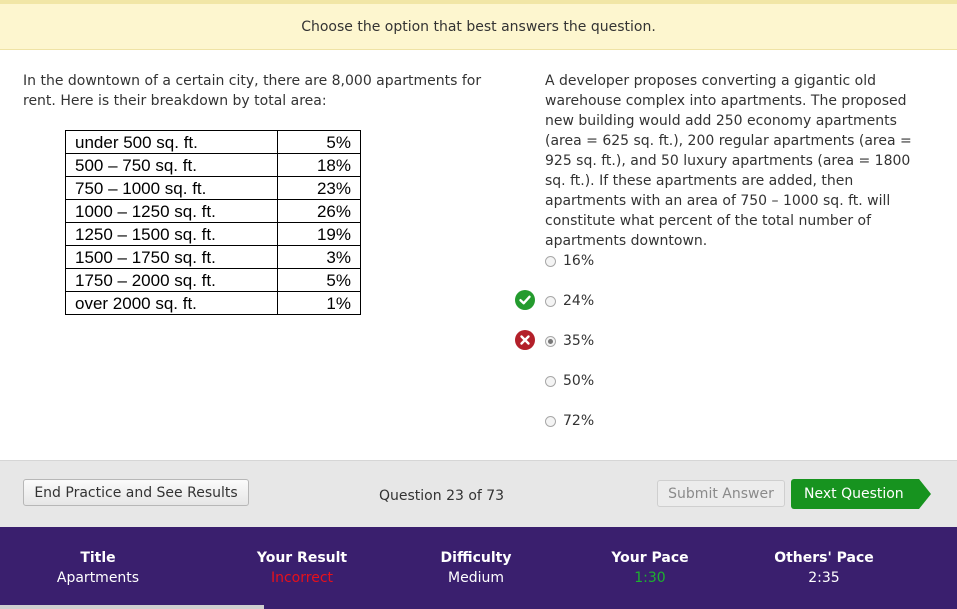  Describe the element at coordinates (525, 300) in the screenshot. I see `check-circle-icon` at that location.